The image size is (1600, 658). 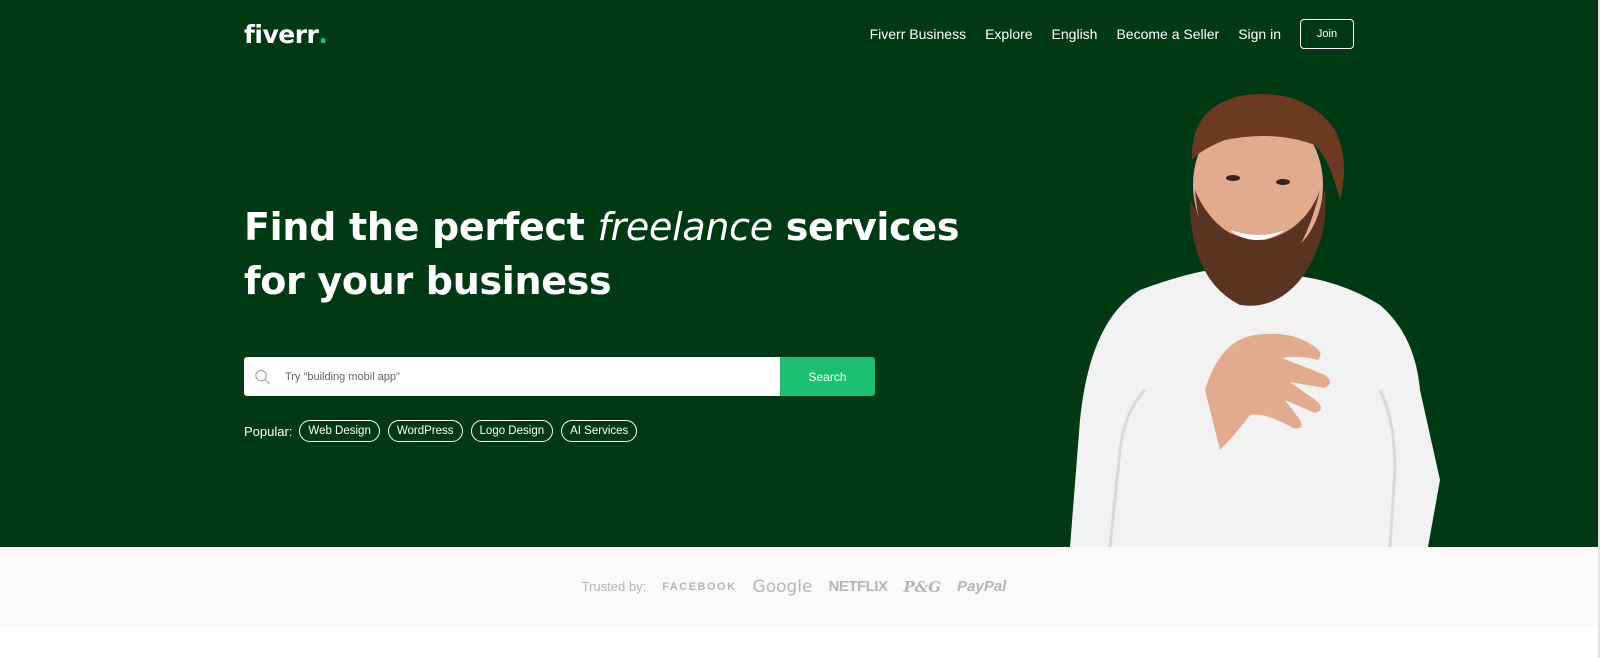 What do you see at coordinates (532, 376) in the screenshot?
I see `search-input` at bounding box center [532, 376].